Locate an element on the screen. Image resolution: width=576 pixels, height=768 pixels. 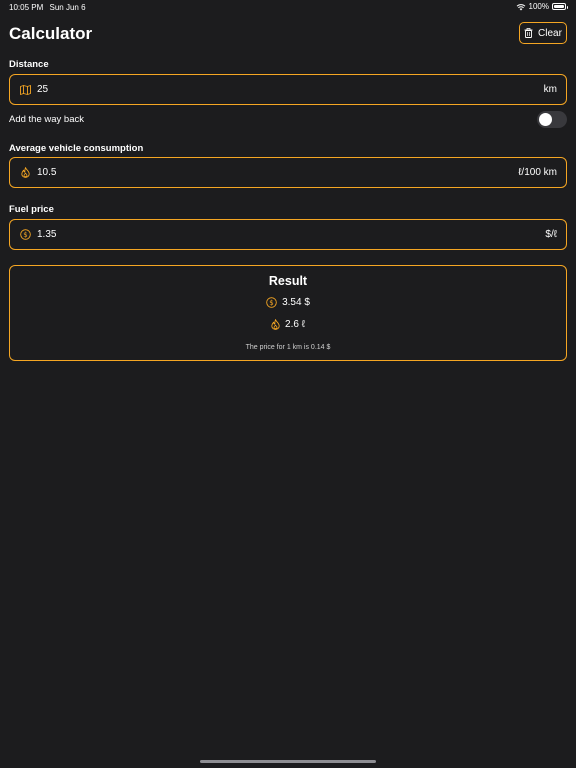
way-back-row: Add the way back is located at coordinates (288, 119).